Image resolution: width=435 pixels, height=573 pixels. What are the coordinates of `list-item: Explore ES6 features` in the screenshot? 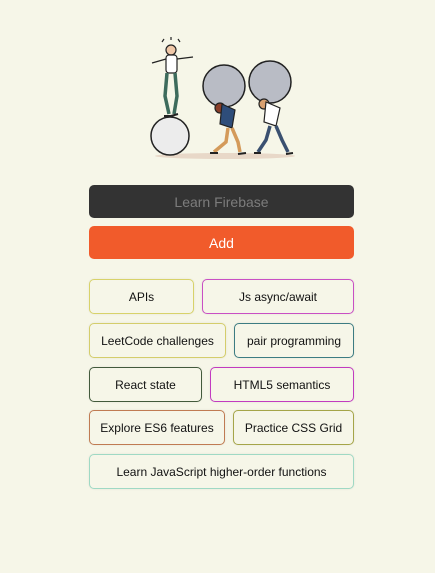 It's located at (157, 427).